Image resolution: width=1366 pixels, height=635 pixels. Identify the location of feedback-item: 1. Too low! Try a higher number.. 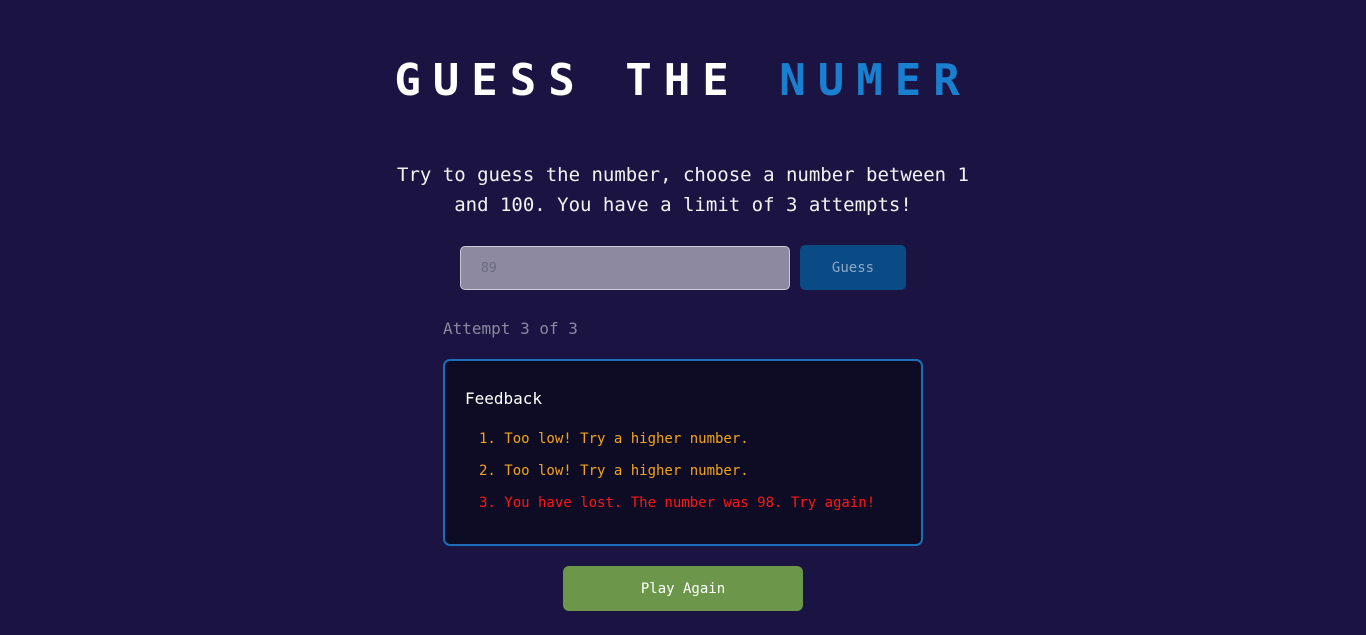
(614, 439).